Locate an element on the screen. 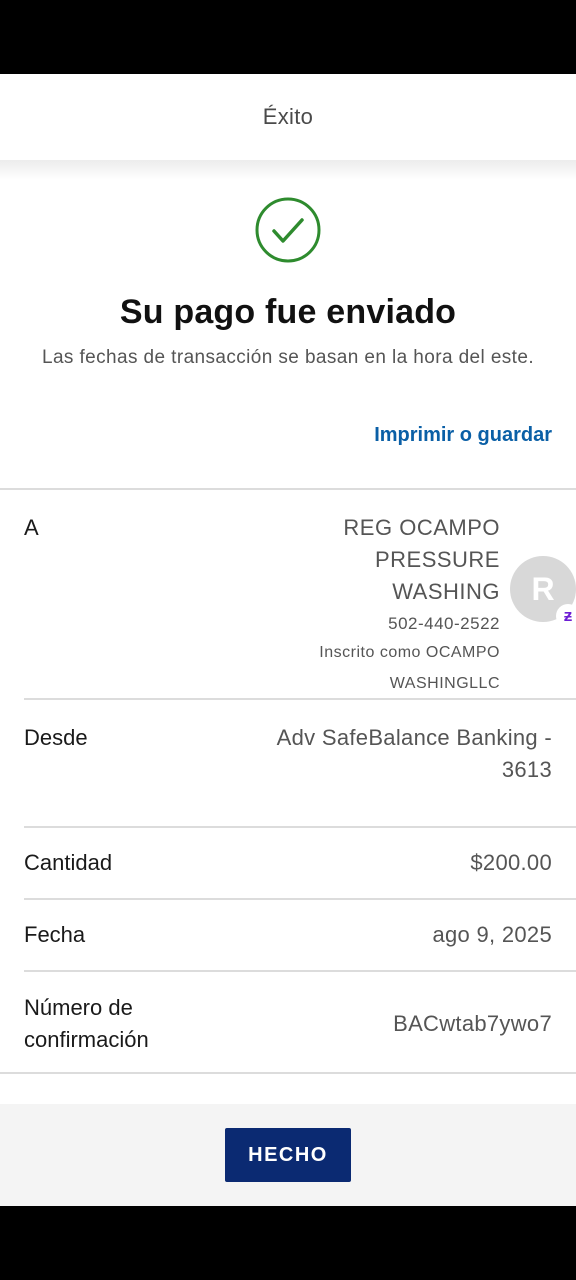 The image size is (576, 1280). amount-label: Cantidad is located at coordinates (68, 862).